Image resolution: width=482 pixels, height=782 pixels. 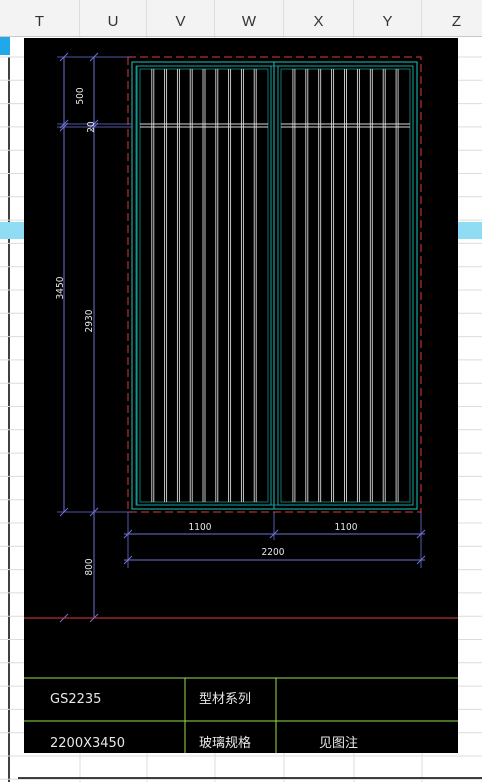 I want to click on column-header-bar: T U V W X Y Z, so click(x=241, y=18).